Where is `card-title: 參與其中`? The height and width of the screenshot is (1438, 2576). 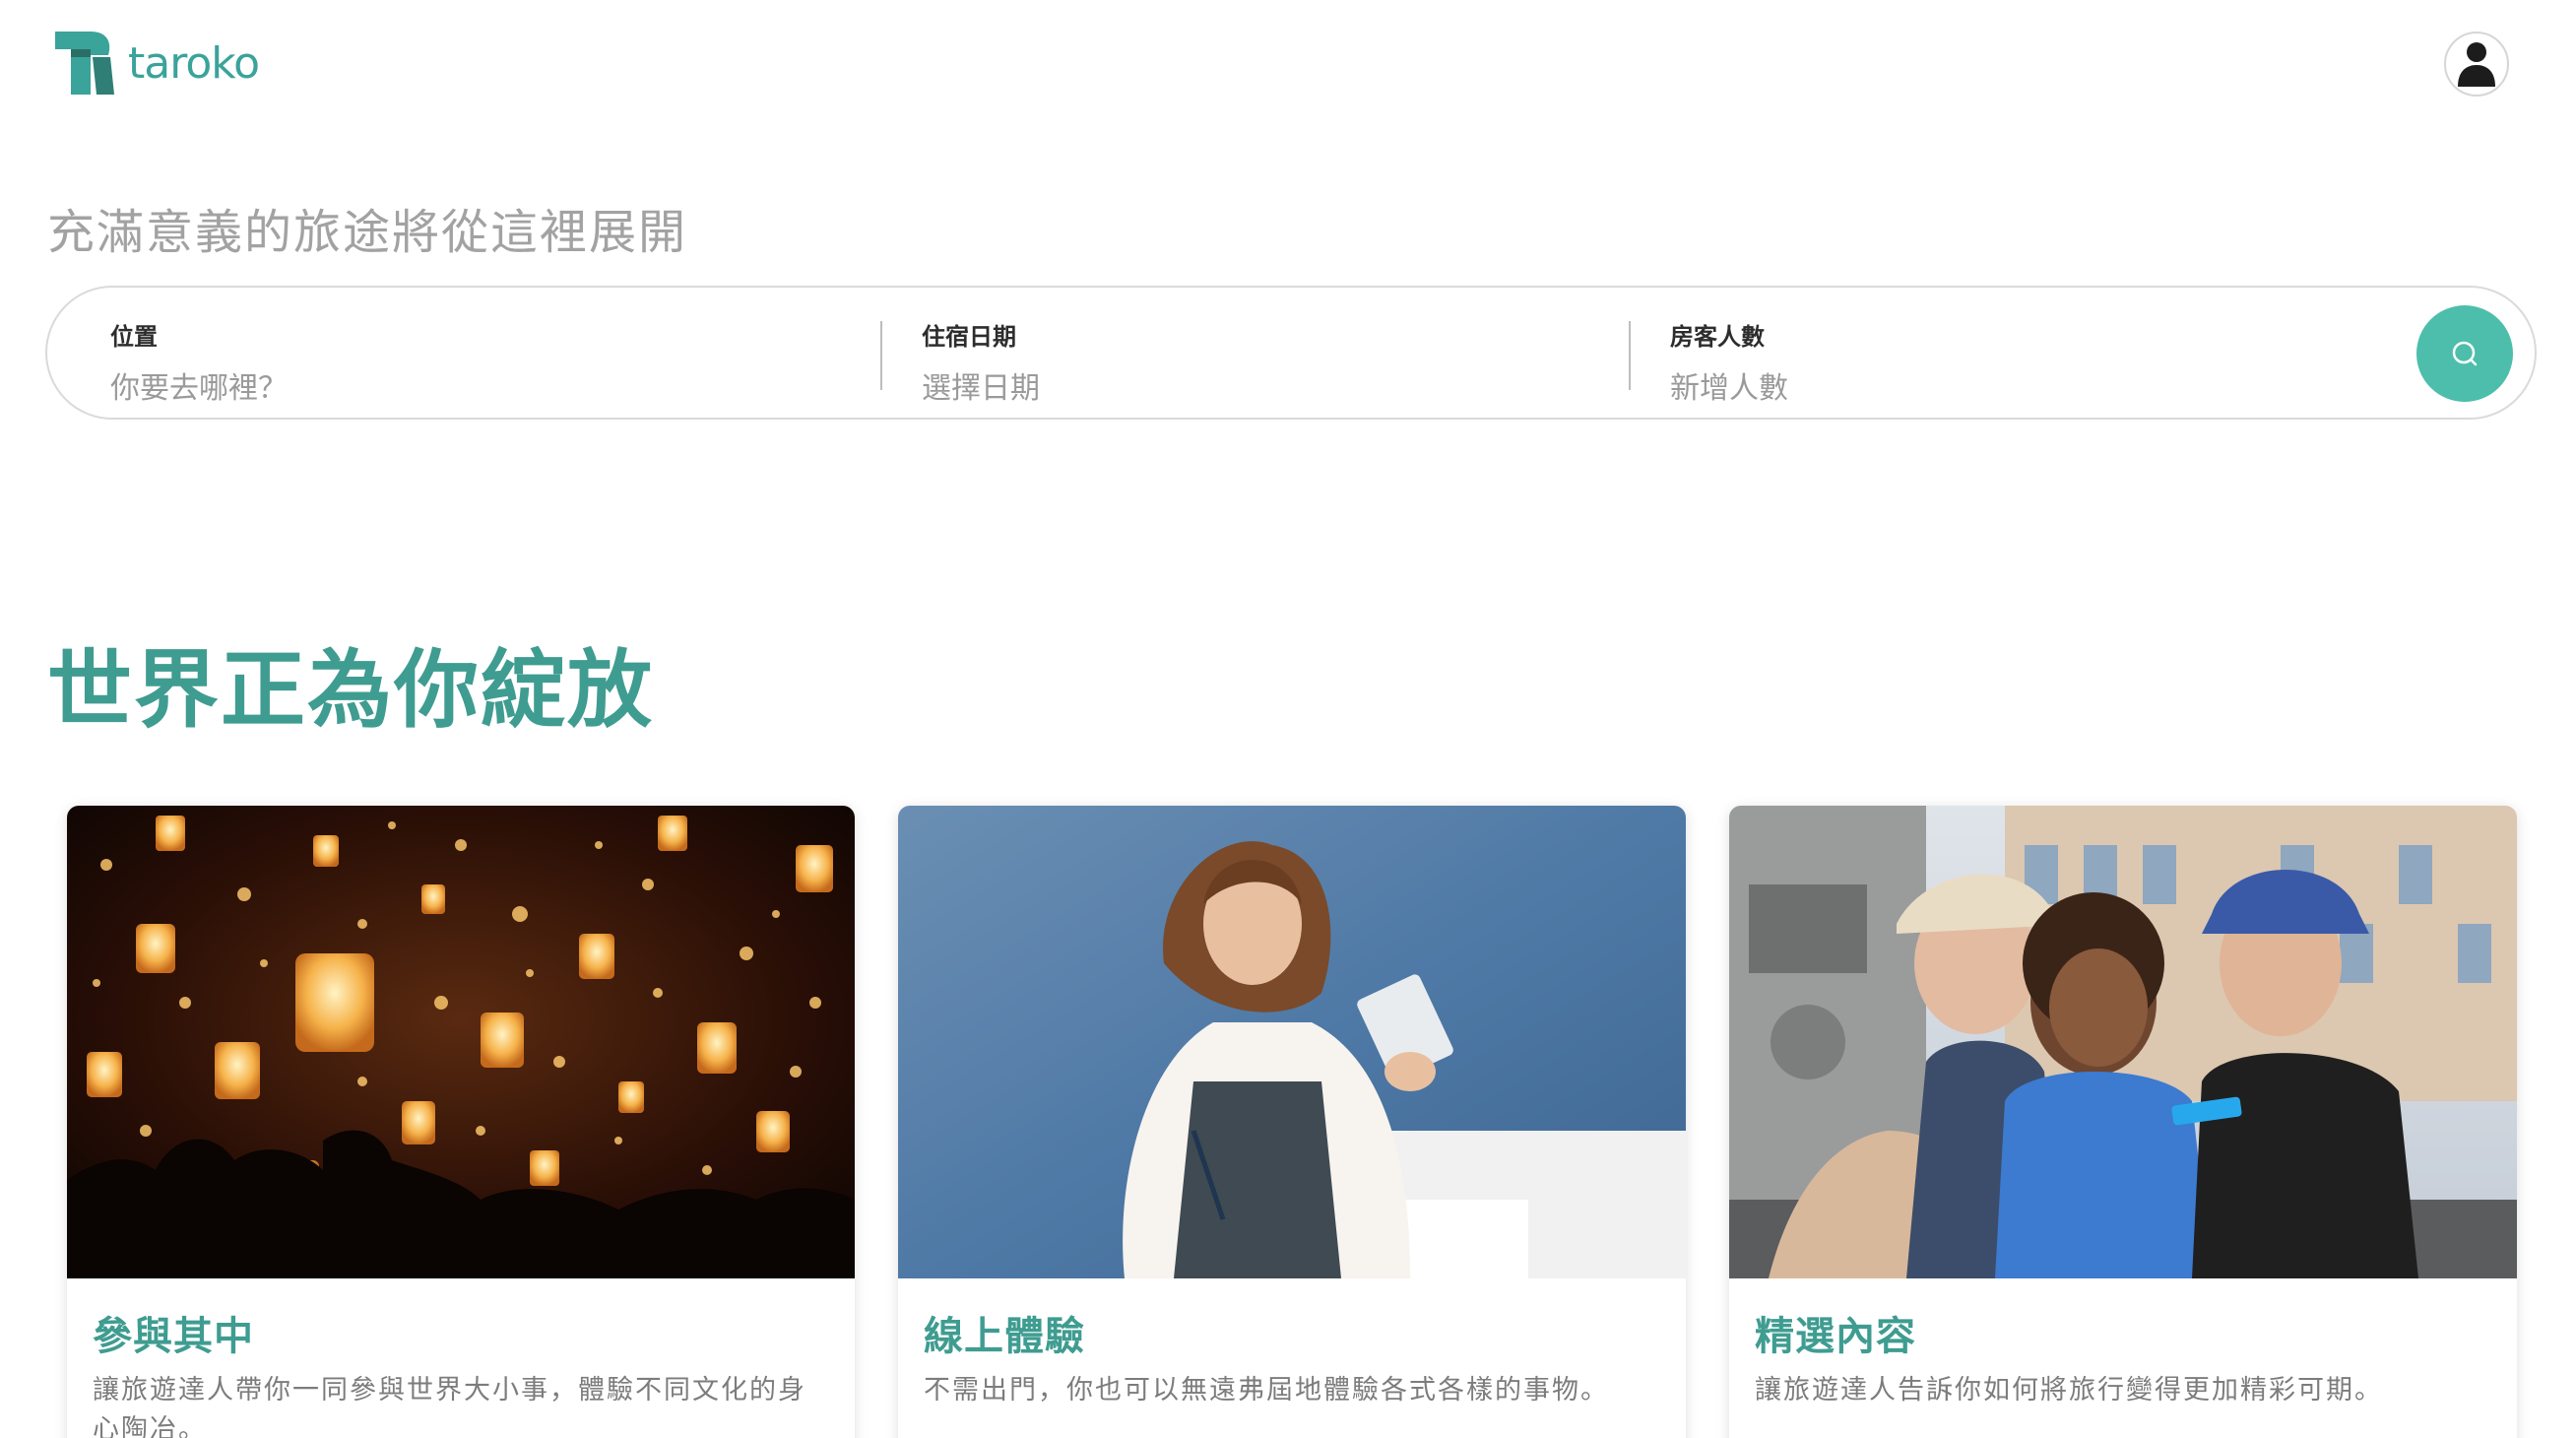
card-title: 參與其中 is located at coordinates (173, 1336).